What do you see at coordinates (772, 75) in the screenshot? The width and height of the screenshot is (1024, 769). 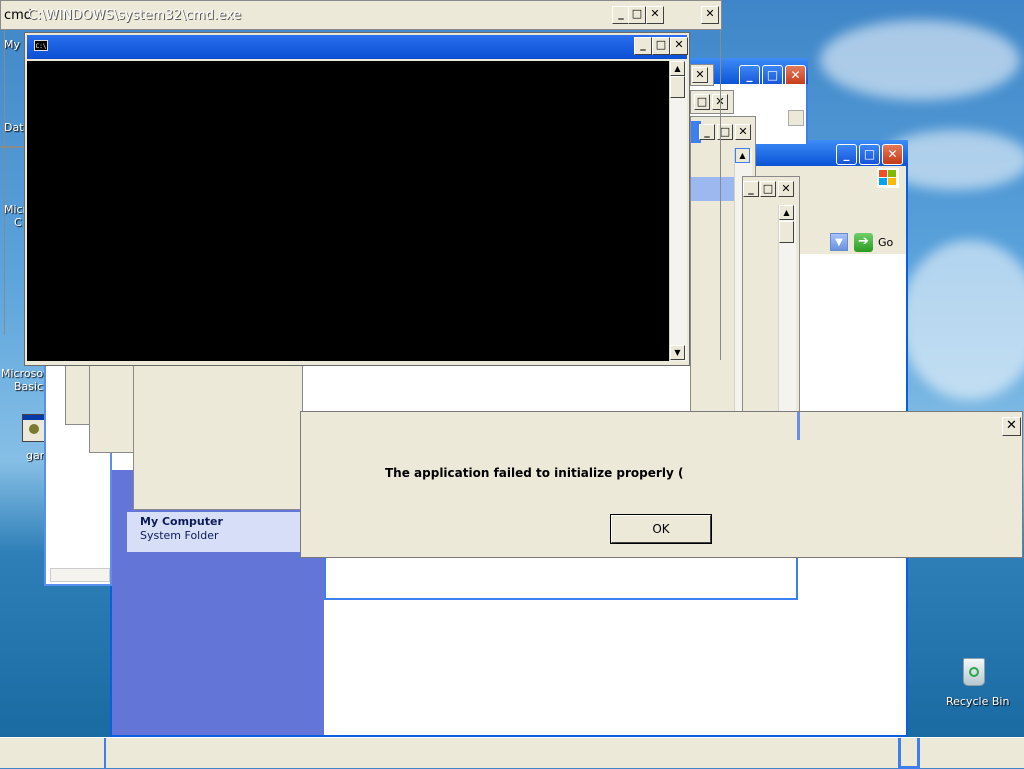 I see `secondary-maximize-button: □` at bounding box center [772, 75].